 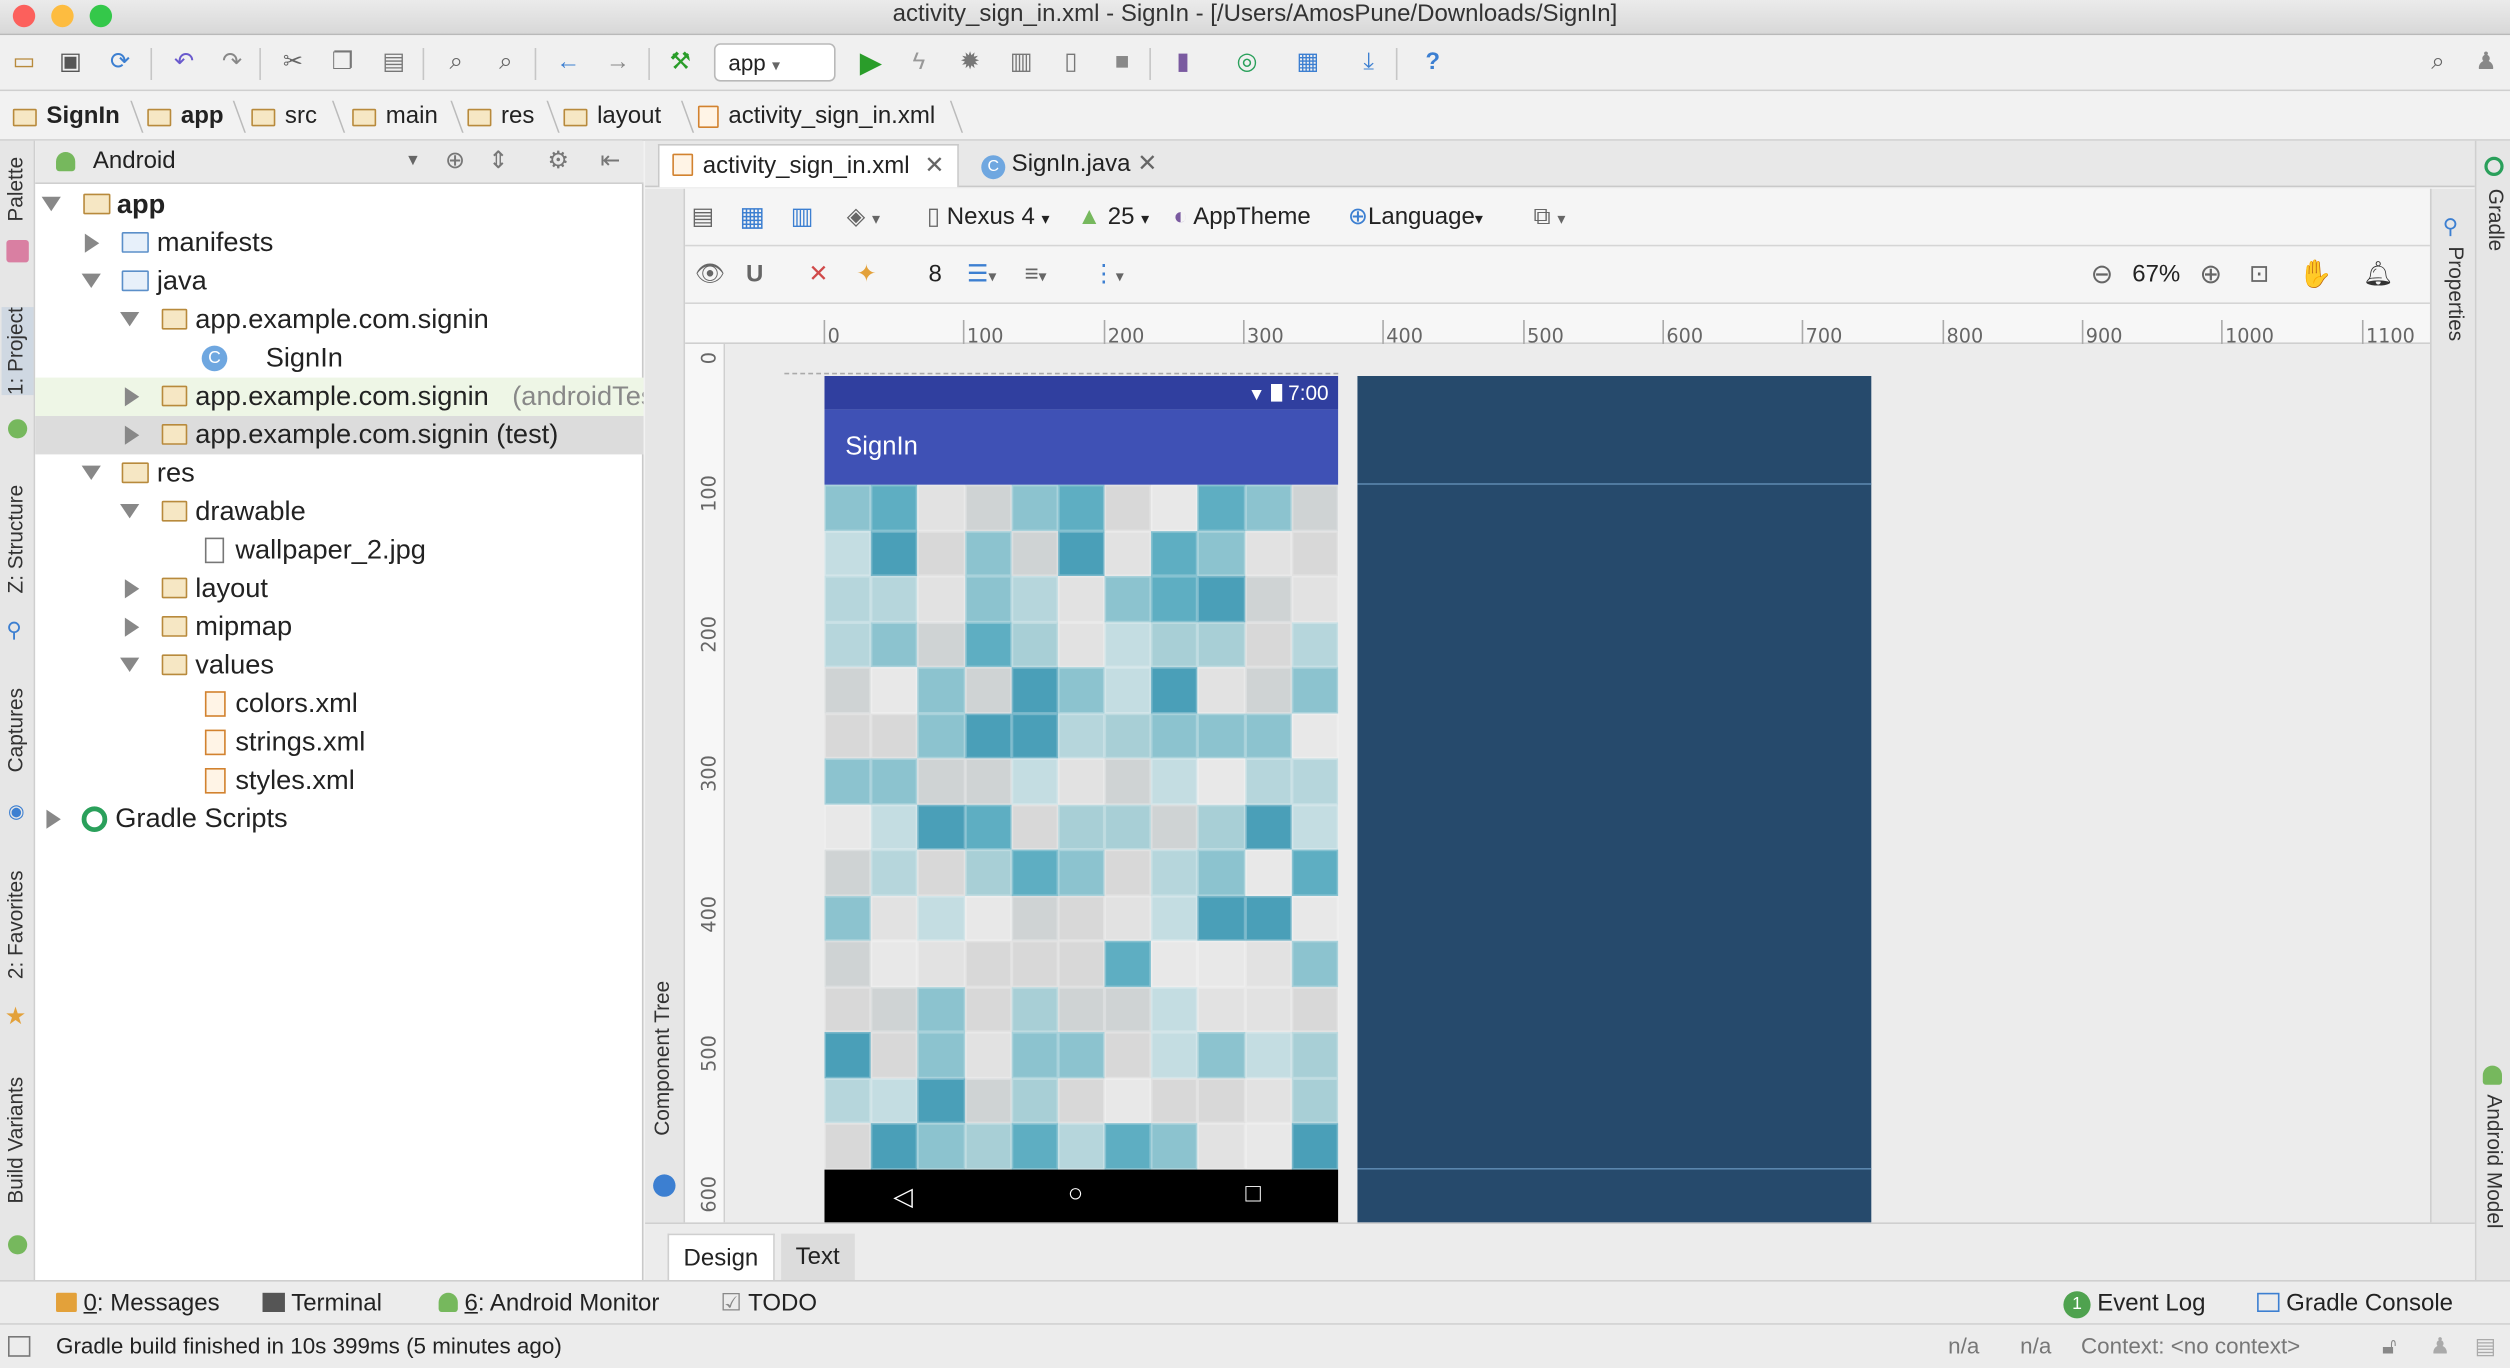 I want to click on default-margin-value: 8, so click(x=934, y=275).